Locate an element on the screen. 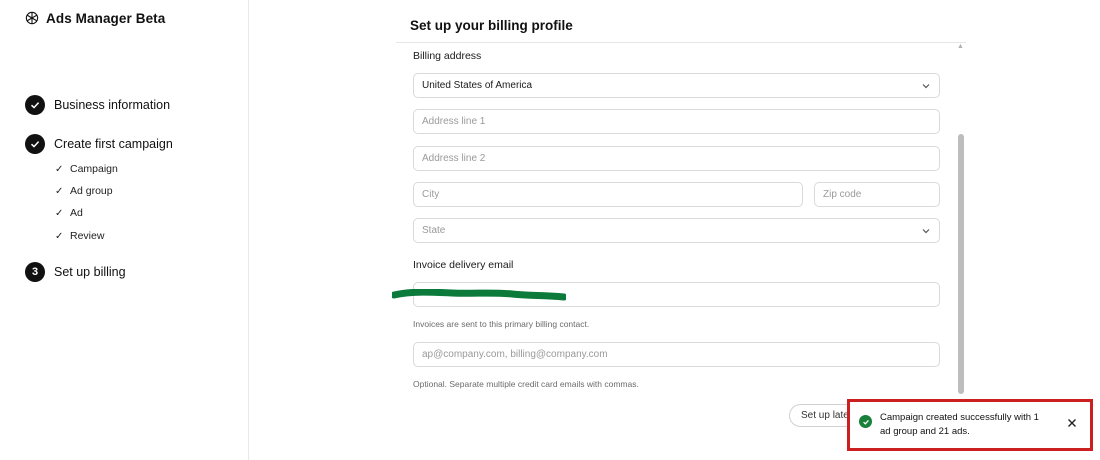 The image size is (1100, 460). app-title: Ads Manager Beta is located at coordinates (106, 18).